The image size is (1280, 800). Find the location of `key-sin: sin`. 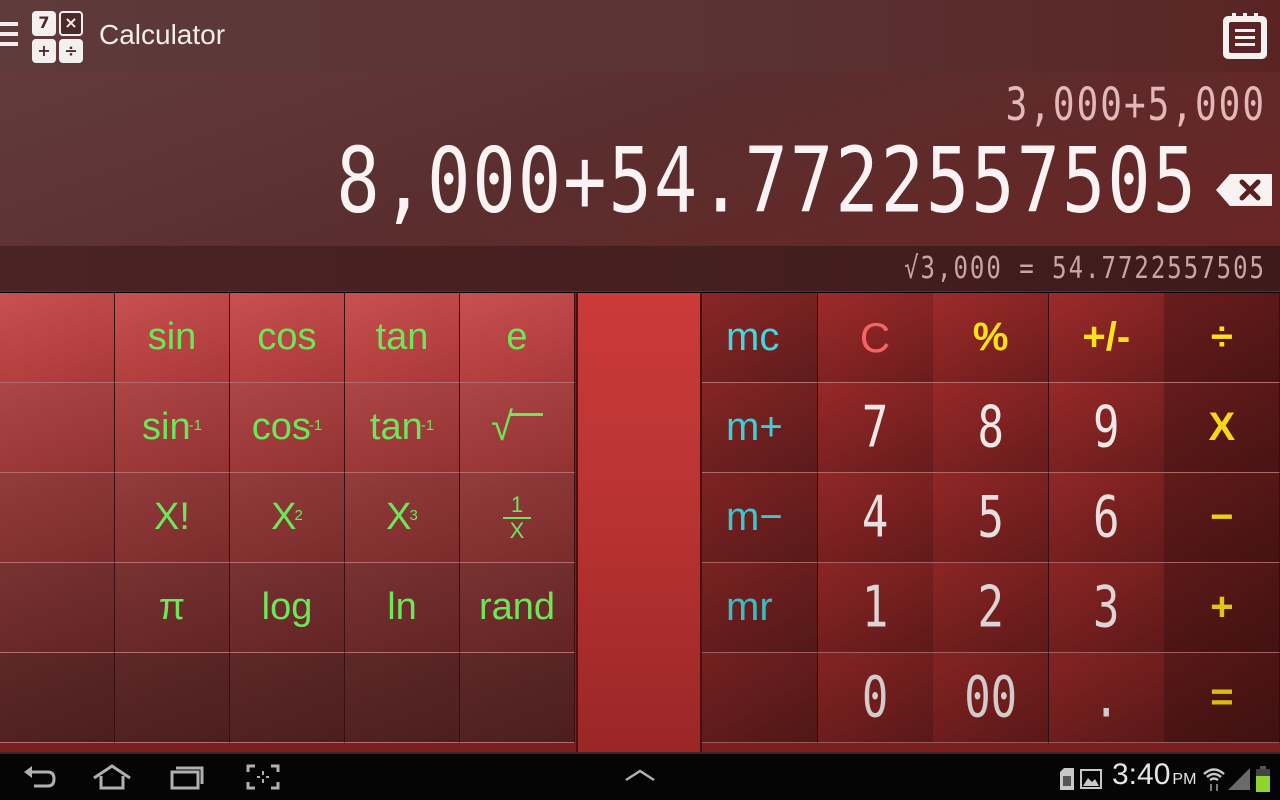

key-sin: sin is located at coordinates (172, 338).